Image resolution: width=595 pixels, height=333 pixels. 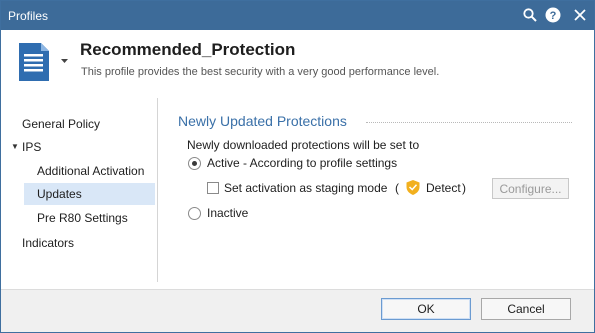 I want to click on sidebar-item-indicators: Indicators, so click(x=82, y=243).